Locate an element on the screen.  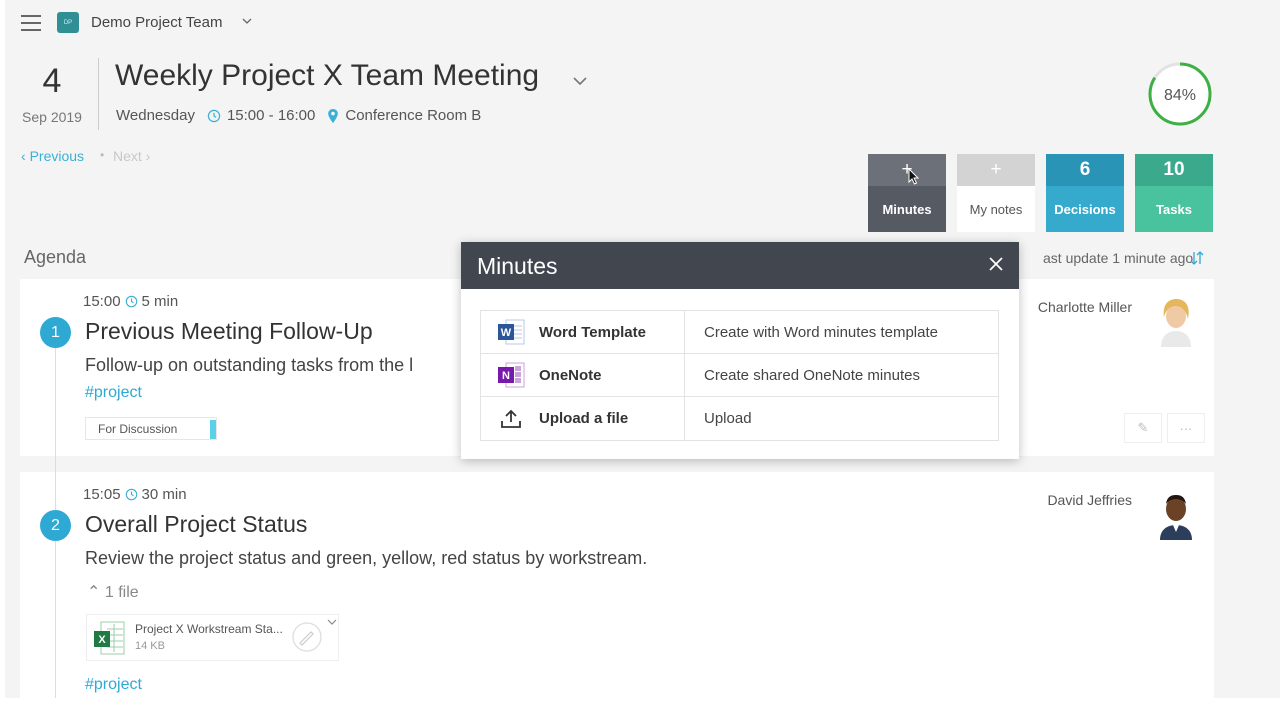
previous-label: Previous is located at coordinates (57, 156).